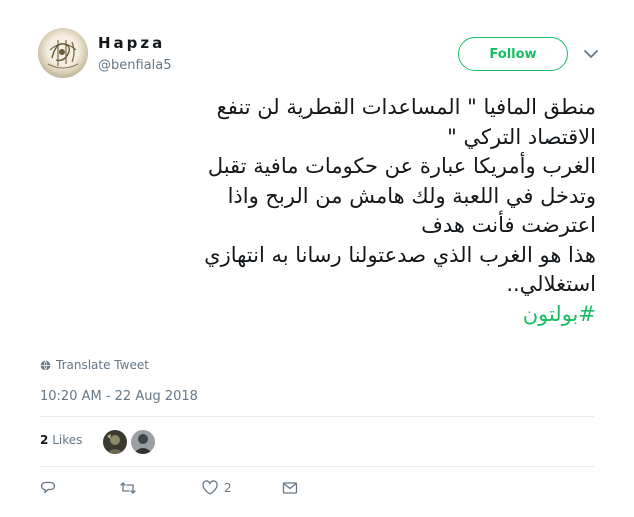  What do you see at coordinates (591, 54) in the screenshot?
I see `chevron-down-icon` at bounding box center [591, 54].